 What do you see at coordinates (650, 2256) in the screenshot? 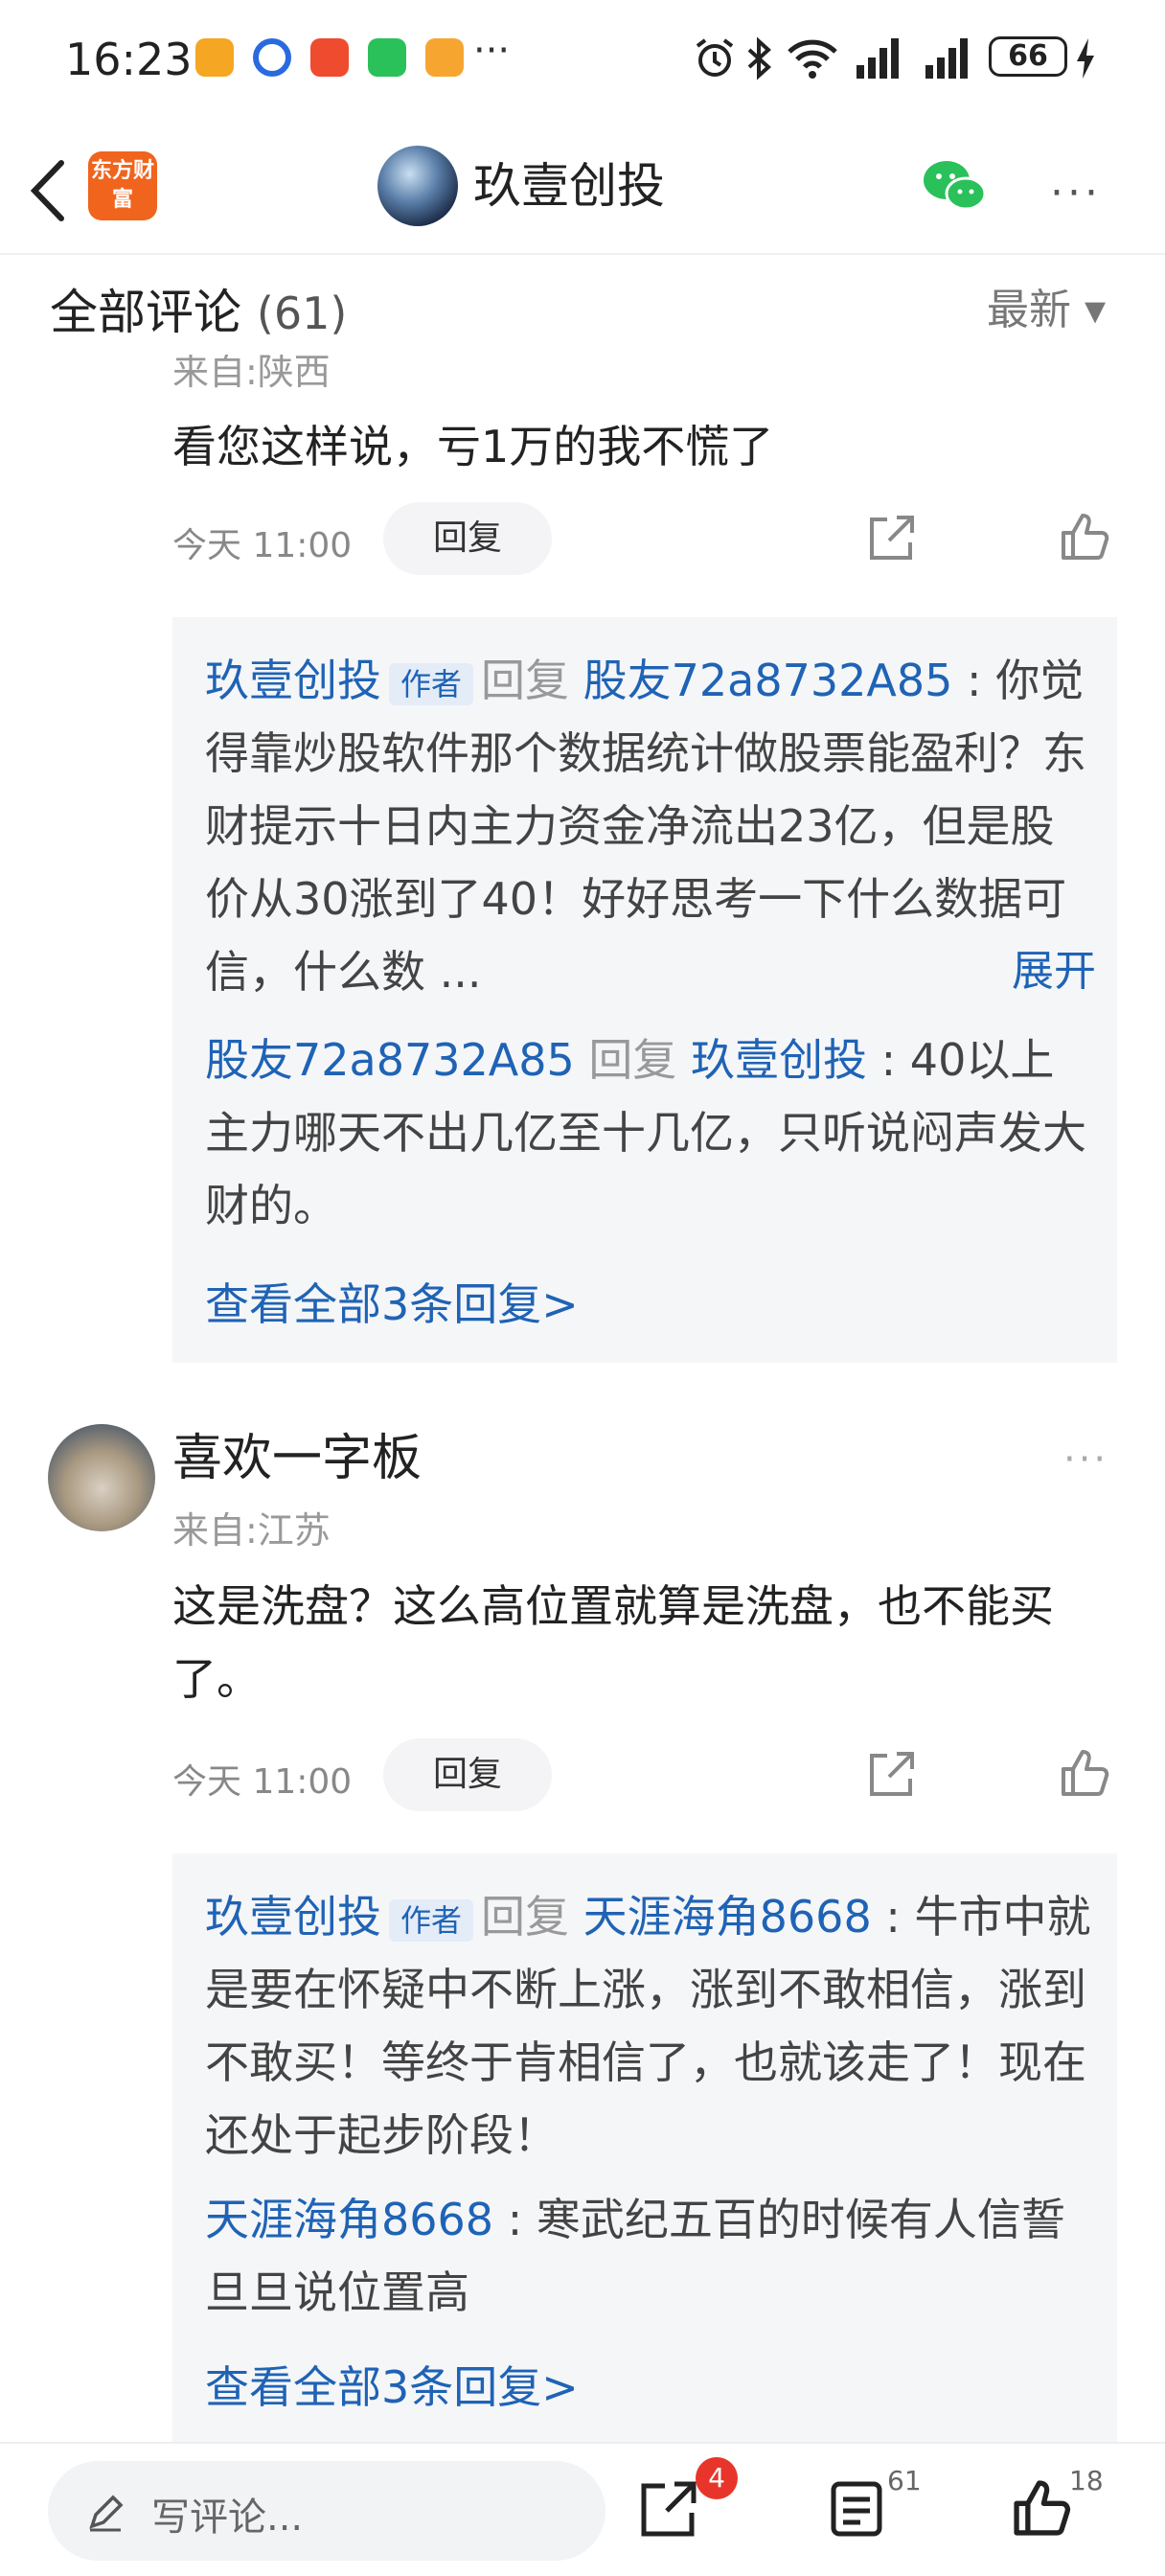
I see `reply-item: 天涯海角8668 : 寒武纪五百的时候有人信誓旦旦说位置高` at bounding box center [650, 2256].